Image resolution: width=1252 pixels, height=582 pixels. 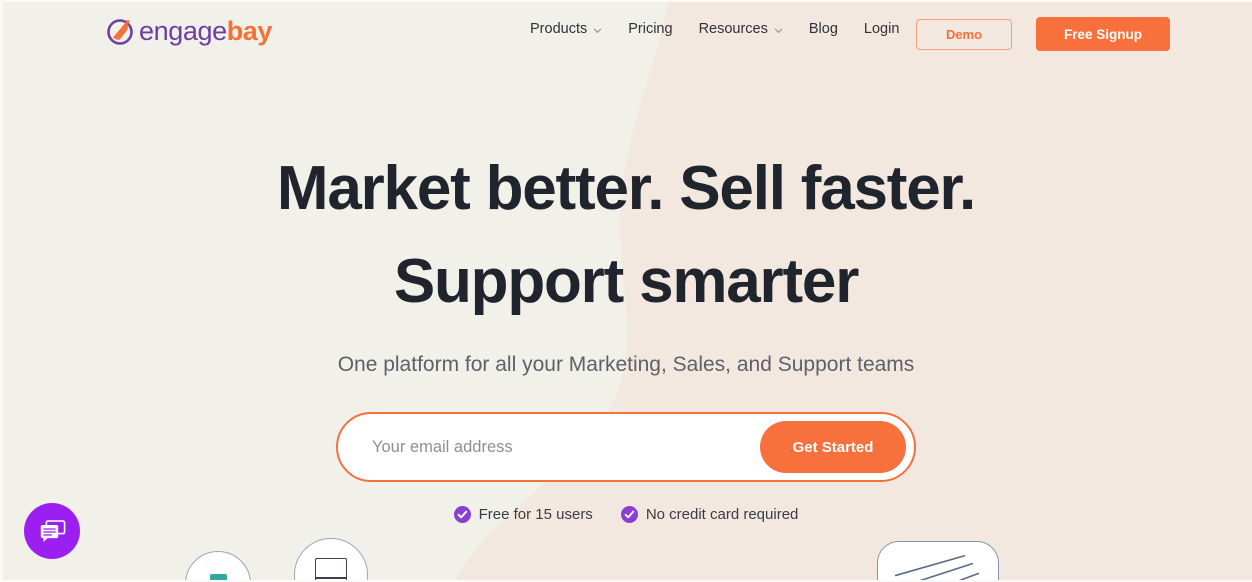 What do you see at coordinates (626, 188) in the screenshot?
I see `hero-title-line-1: Market better. Sell faster.` at bounding box center [626, 188].